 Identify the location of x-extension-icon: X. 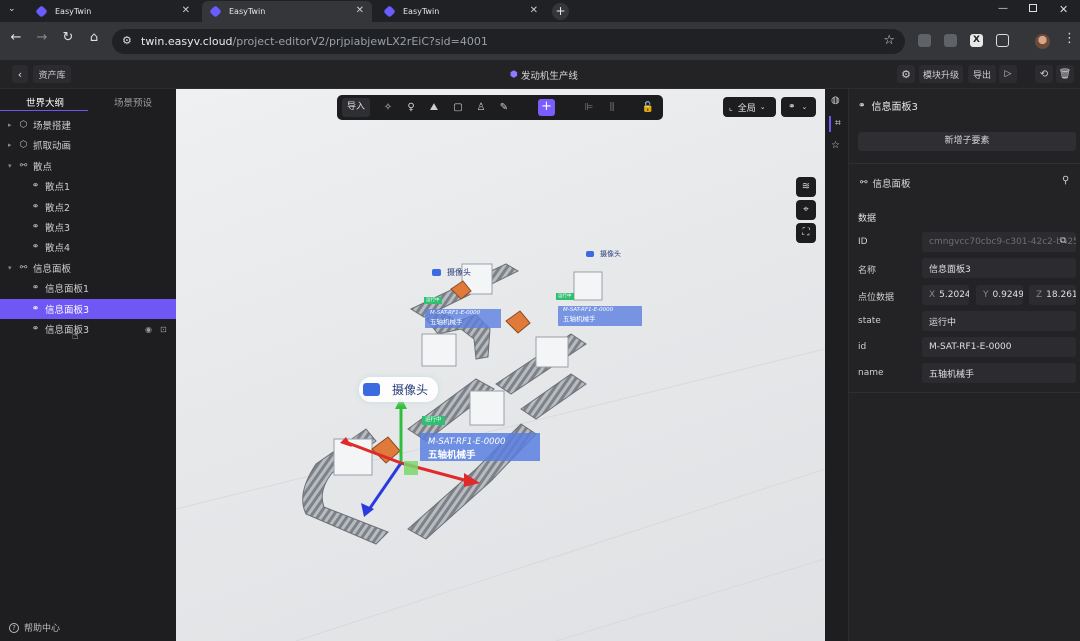
(976, 40).